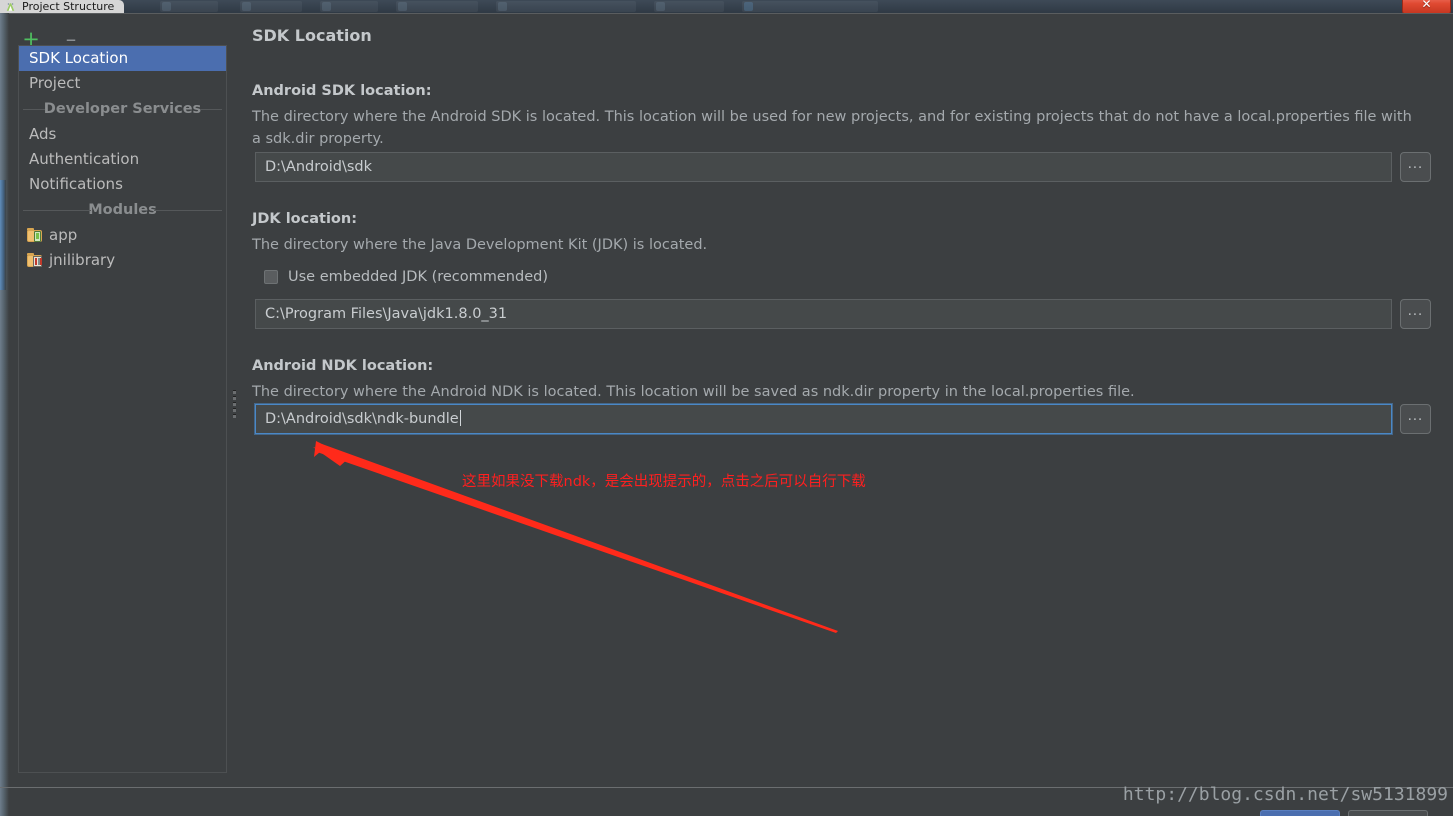  I want to click on panel-splitter-handle, so click(235, 405).